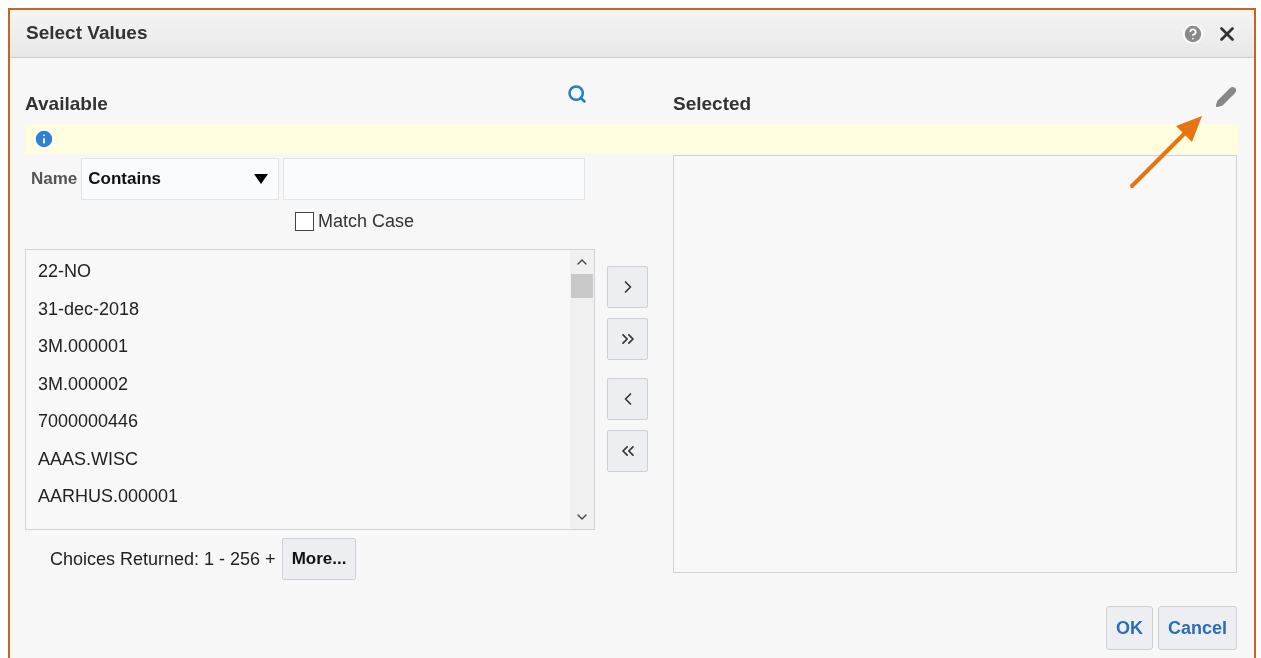 This screenshot has width=1261, height=658. What do you see at coordinates (163, 559) in the screenshot?
I see `choices-returned-text: Choices Returned: 1 - 256 +` at bounding box center [163, 559].